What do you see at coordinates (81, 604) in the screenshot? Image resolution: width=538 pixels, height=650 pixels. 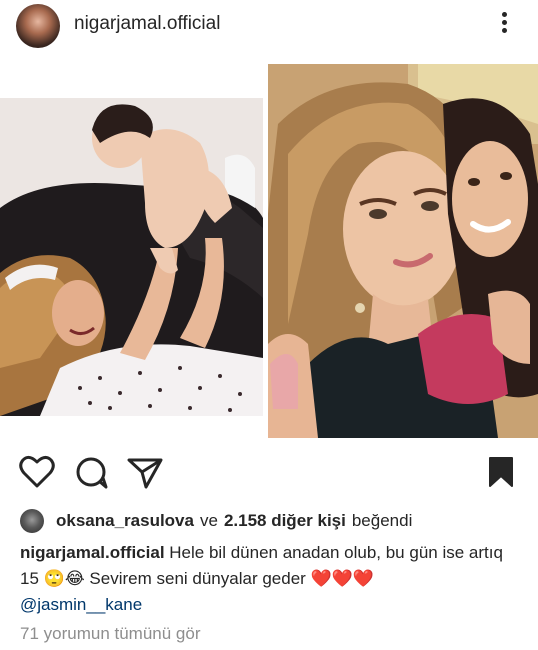 I see `caption-mention: @jasmin__kane` at bounding box center [81, 604].